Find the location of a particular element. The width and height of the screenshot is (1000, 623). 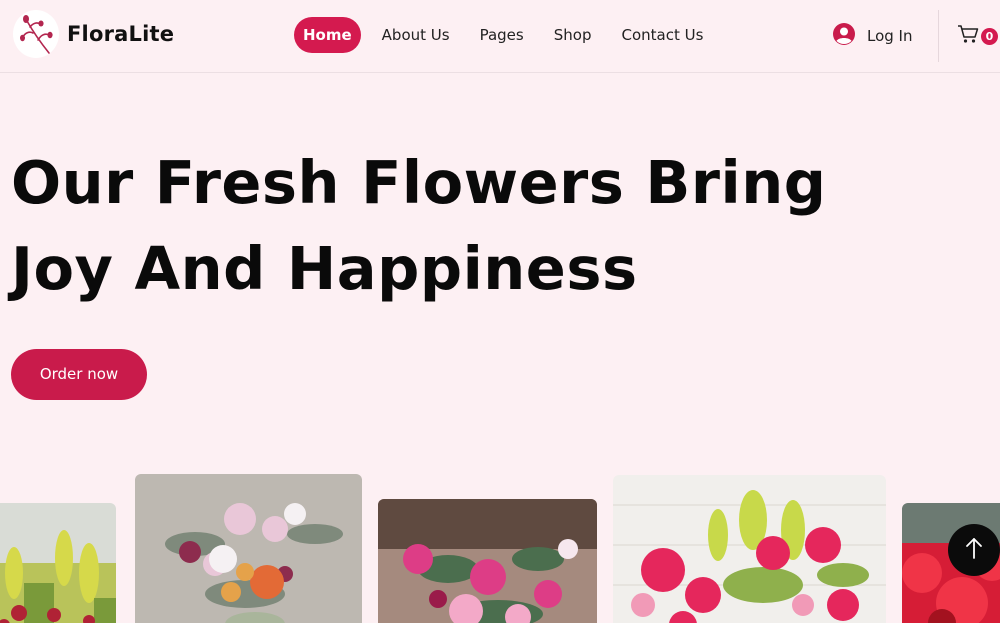

brand-name: FloraLite is located at coordinates (121, 34).